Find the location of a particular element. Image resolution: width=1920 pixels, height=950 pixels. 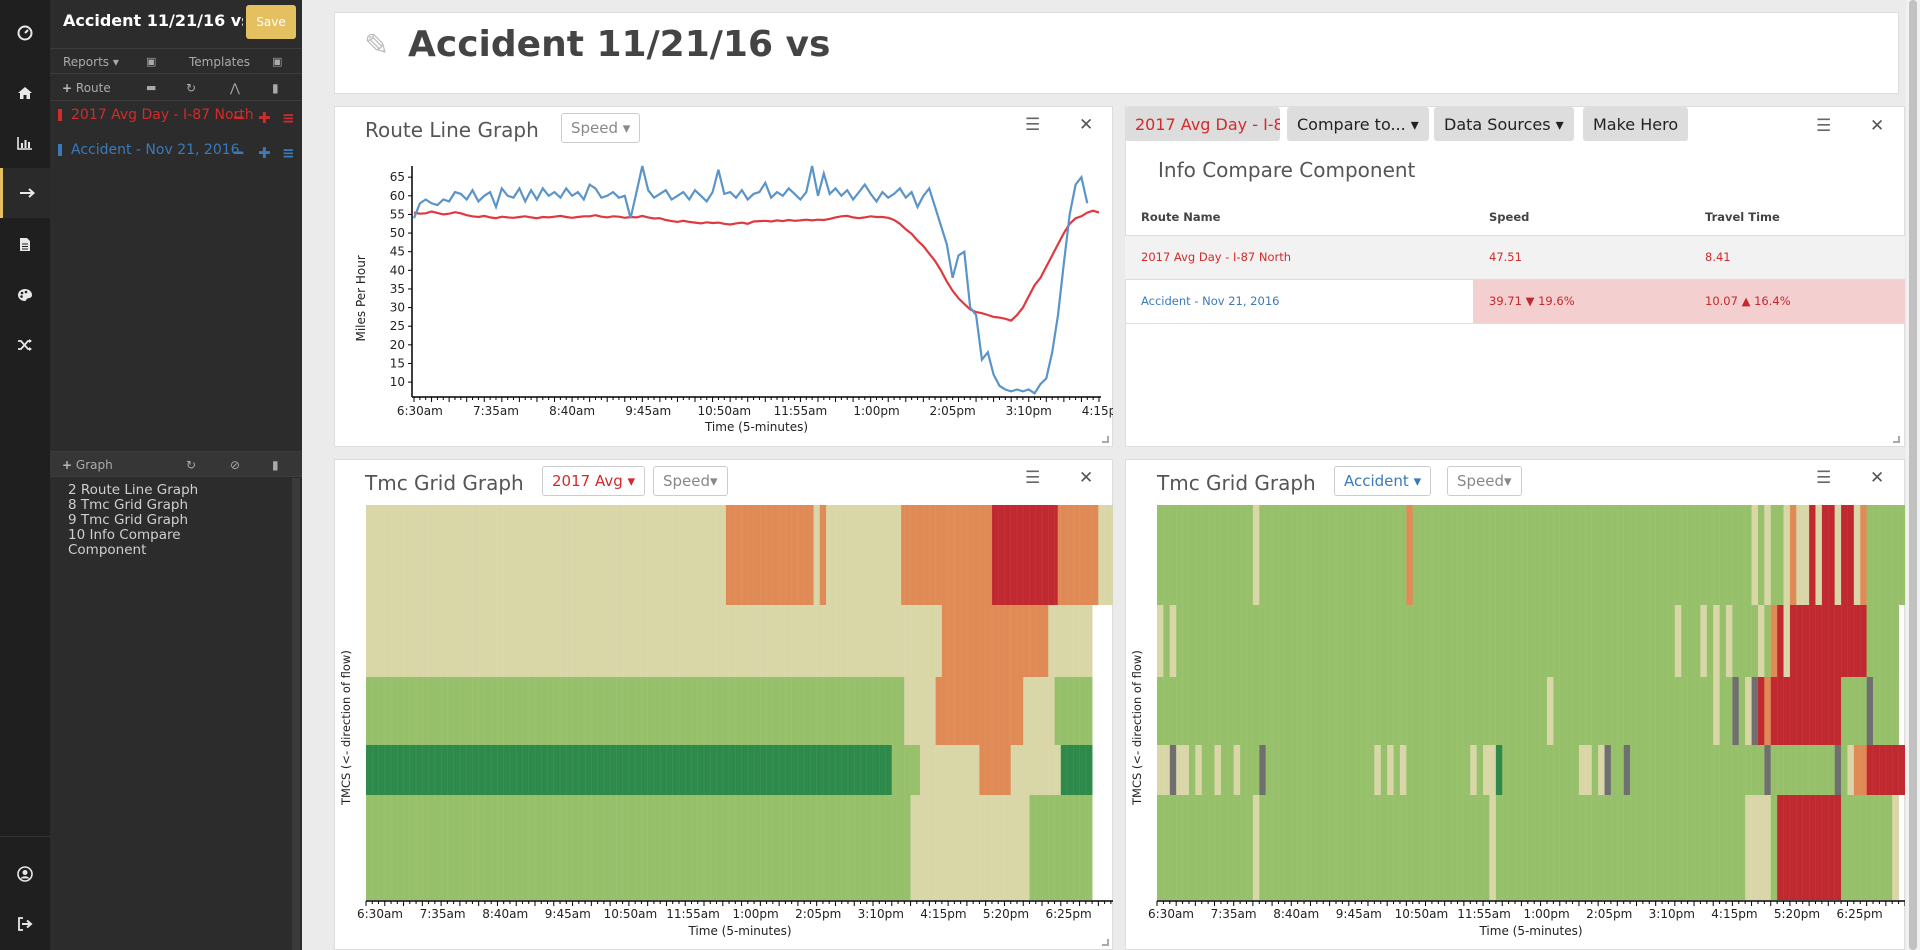

road-icon: ⋀ is located at coordinates (235, 88).